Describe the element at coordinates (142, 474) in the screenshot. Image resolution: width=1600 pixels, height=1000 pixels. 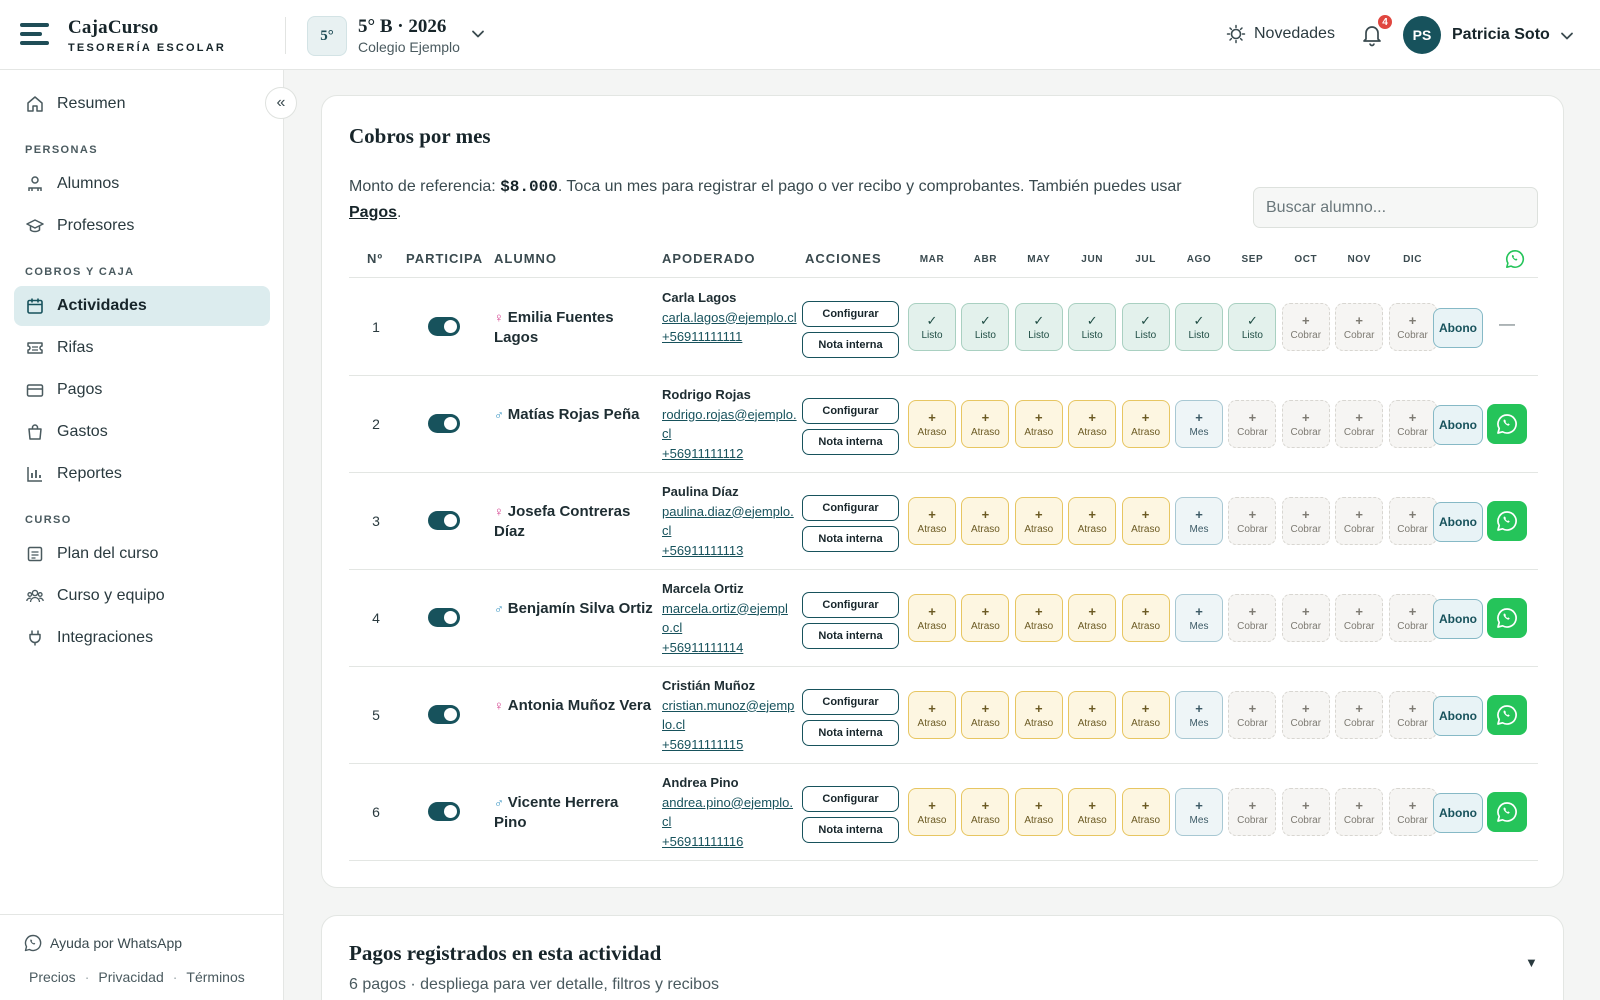
I see `sidebar-item-reportes: Reportes` at that location.